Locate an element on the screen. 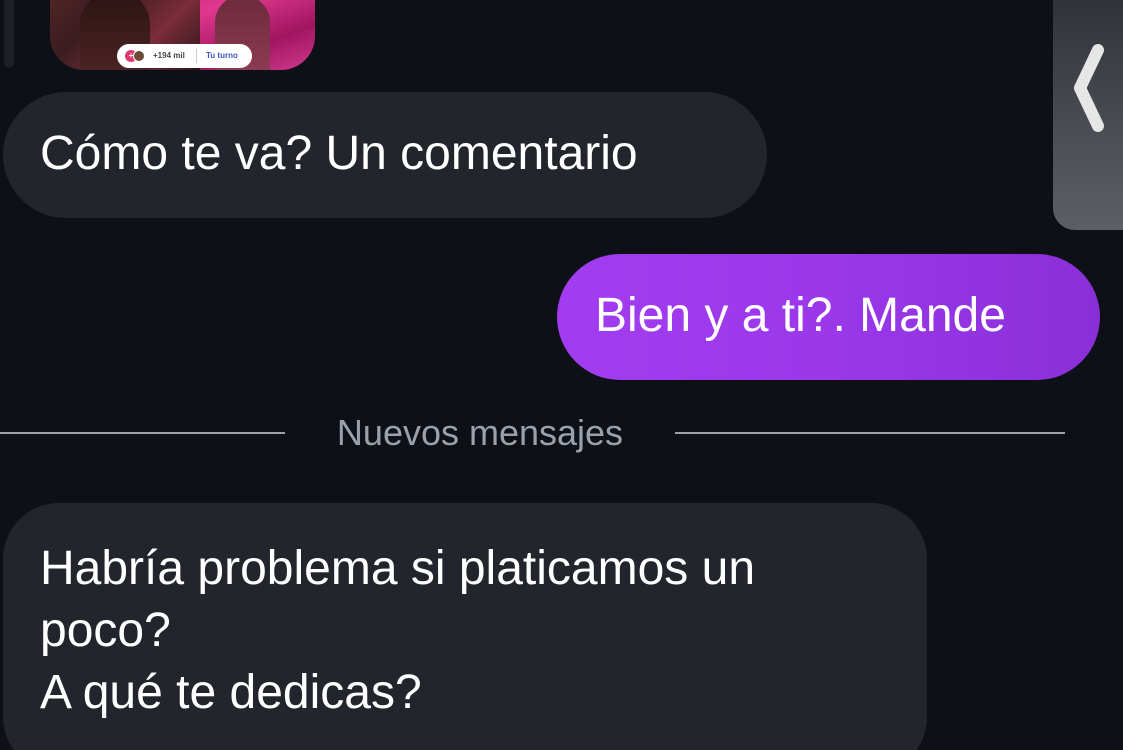 The height and width of the screenshot is (750, 1123). message-text-line: poco? is located at coordinates (105, 630).